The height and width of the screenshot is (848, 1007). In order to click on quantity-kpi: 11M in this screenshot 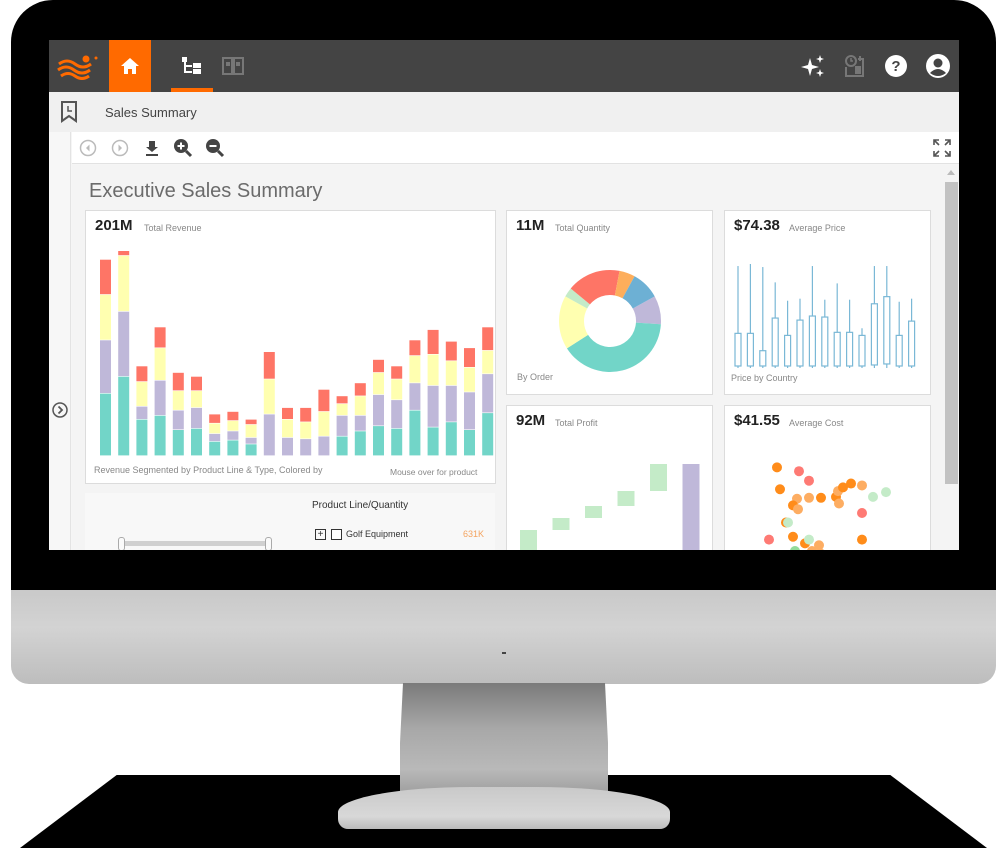, I will do `click(530, 225)`.